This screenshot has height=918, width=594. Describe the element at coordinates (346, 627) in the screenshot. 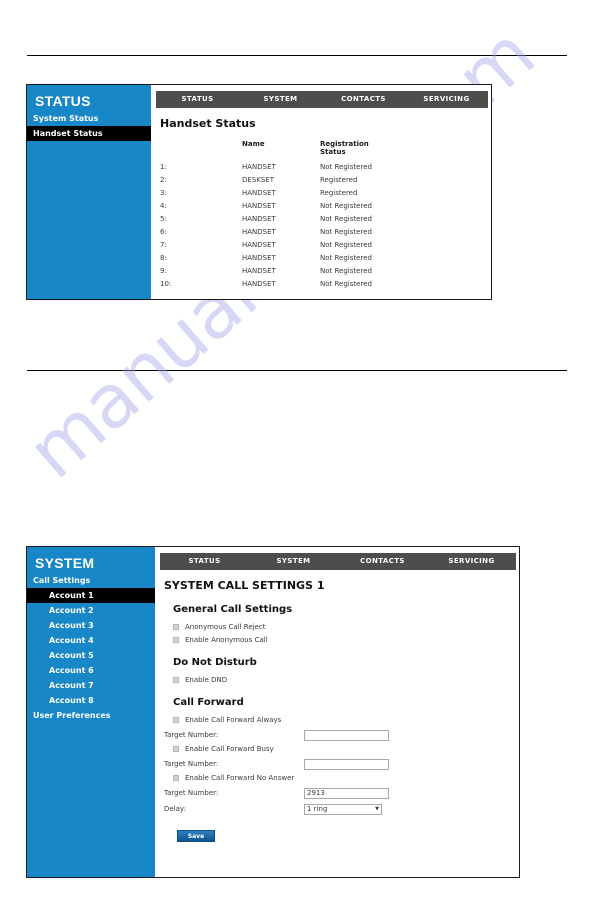

I see `row-anonymous-call-reject: Anonymous Call Reject` at that location.